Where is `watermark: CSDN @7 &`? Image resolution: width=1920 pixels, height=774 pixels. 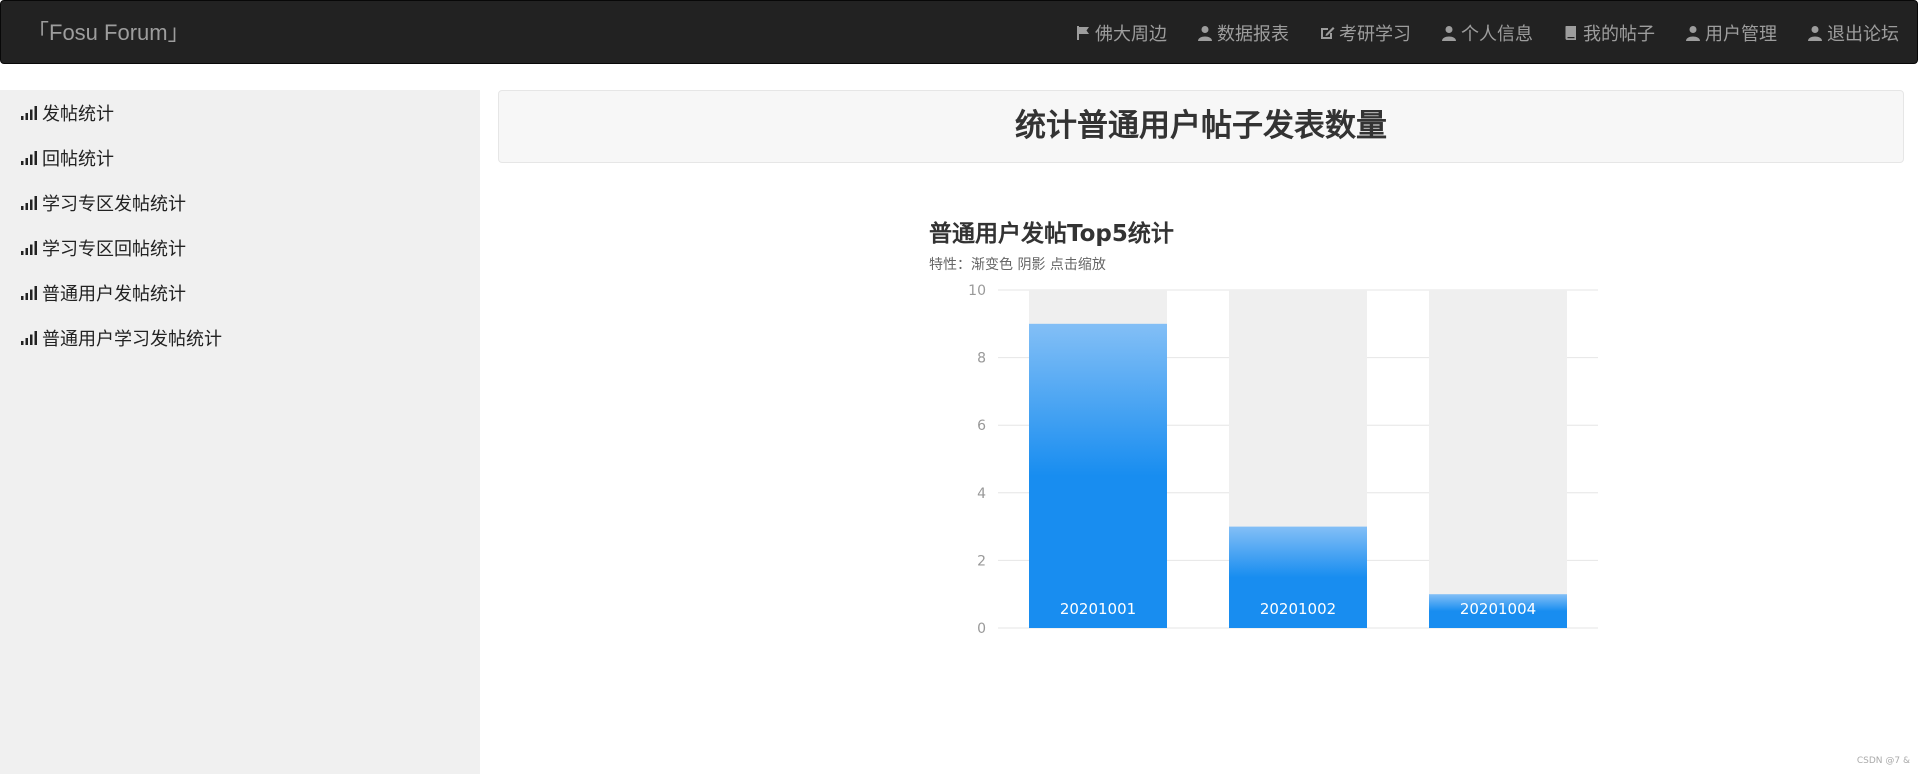 watermark: CSDN @7 & is located at coordinates (1883, 761).